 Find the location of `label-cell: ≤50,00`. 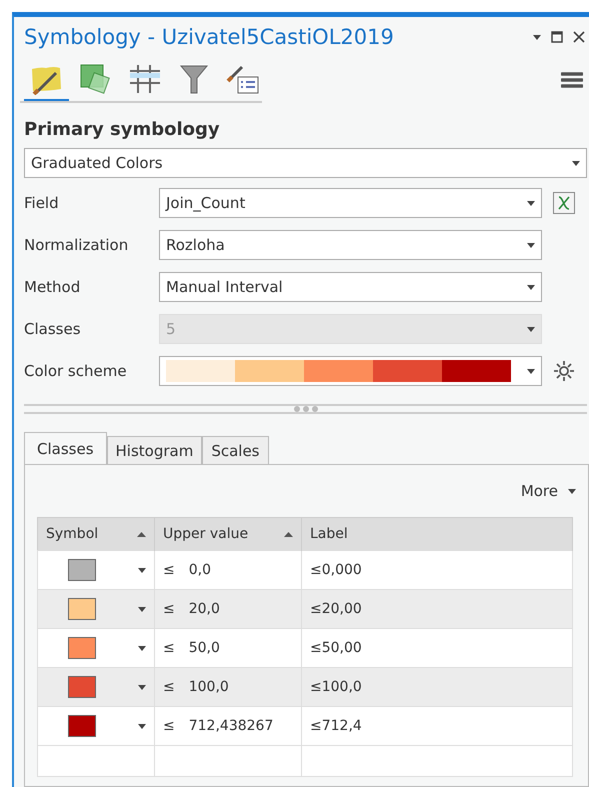

label-cell: ≤50,00 is located at coordinates (336, 648).